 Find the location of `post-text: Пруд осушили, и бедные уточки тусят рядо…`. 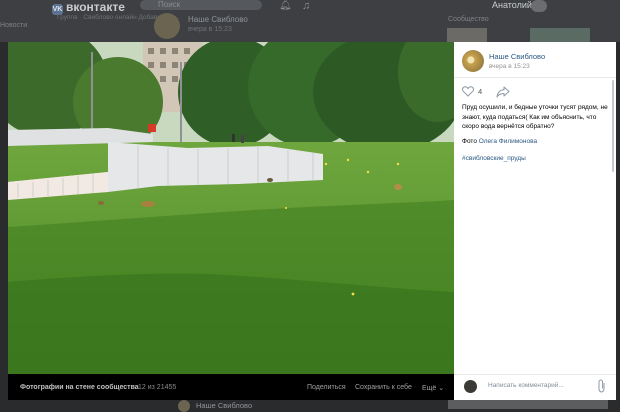

post-text: Пруд осушили, и бедные уточки тусят рядо… is located at coordinates (535, 117).